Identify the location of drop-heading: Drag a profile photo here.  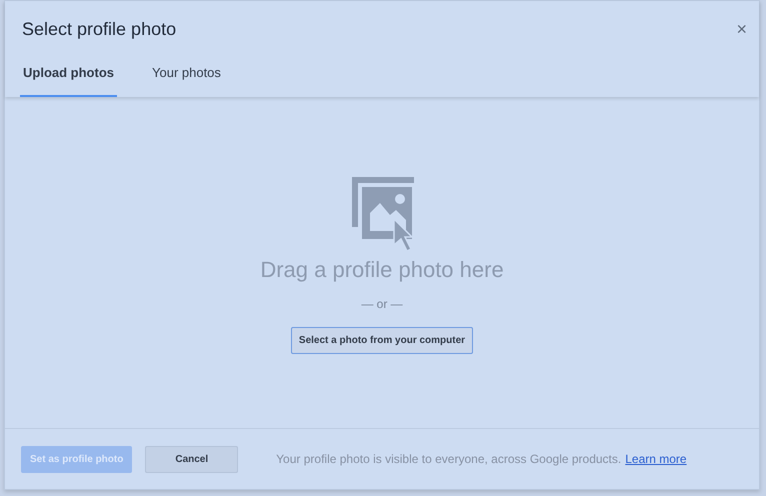
(382, 270).